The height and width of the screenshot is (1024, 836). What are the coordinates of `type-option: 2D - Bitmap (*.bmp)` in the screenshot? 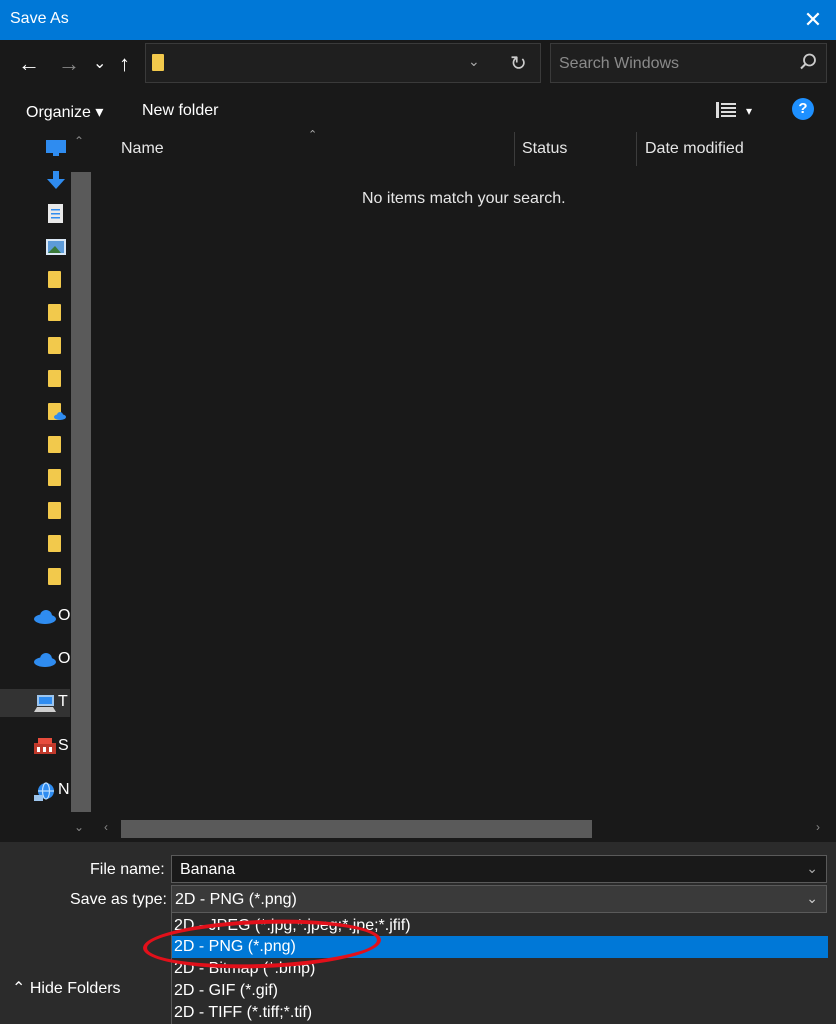 It's located at (500, 969).